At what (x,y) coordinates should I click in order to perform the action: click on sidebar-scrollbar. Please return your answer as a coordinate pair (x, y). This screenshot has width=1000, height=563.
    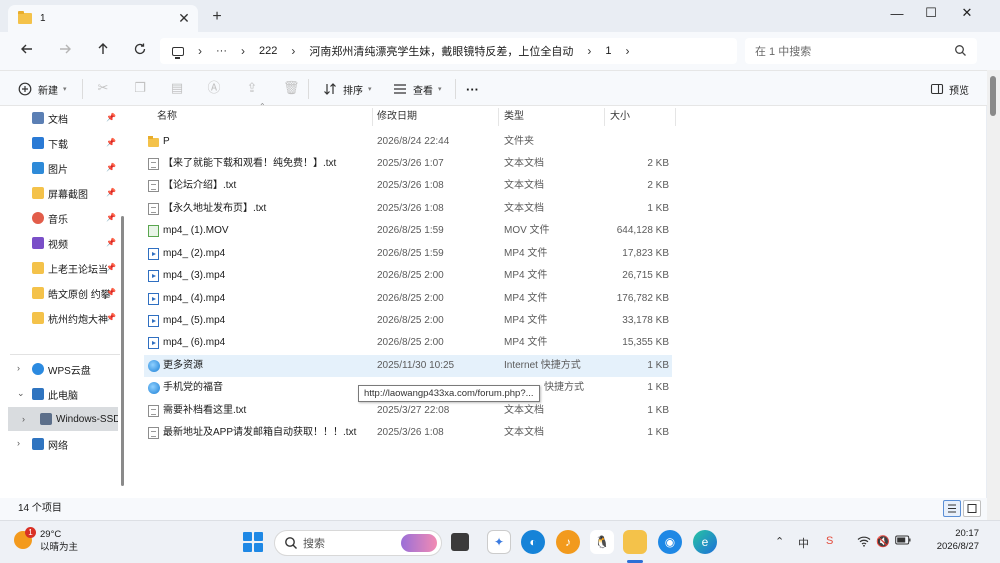
    Looking at the image, I should click on (122, 351).